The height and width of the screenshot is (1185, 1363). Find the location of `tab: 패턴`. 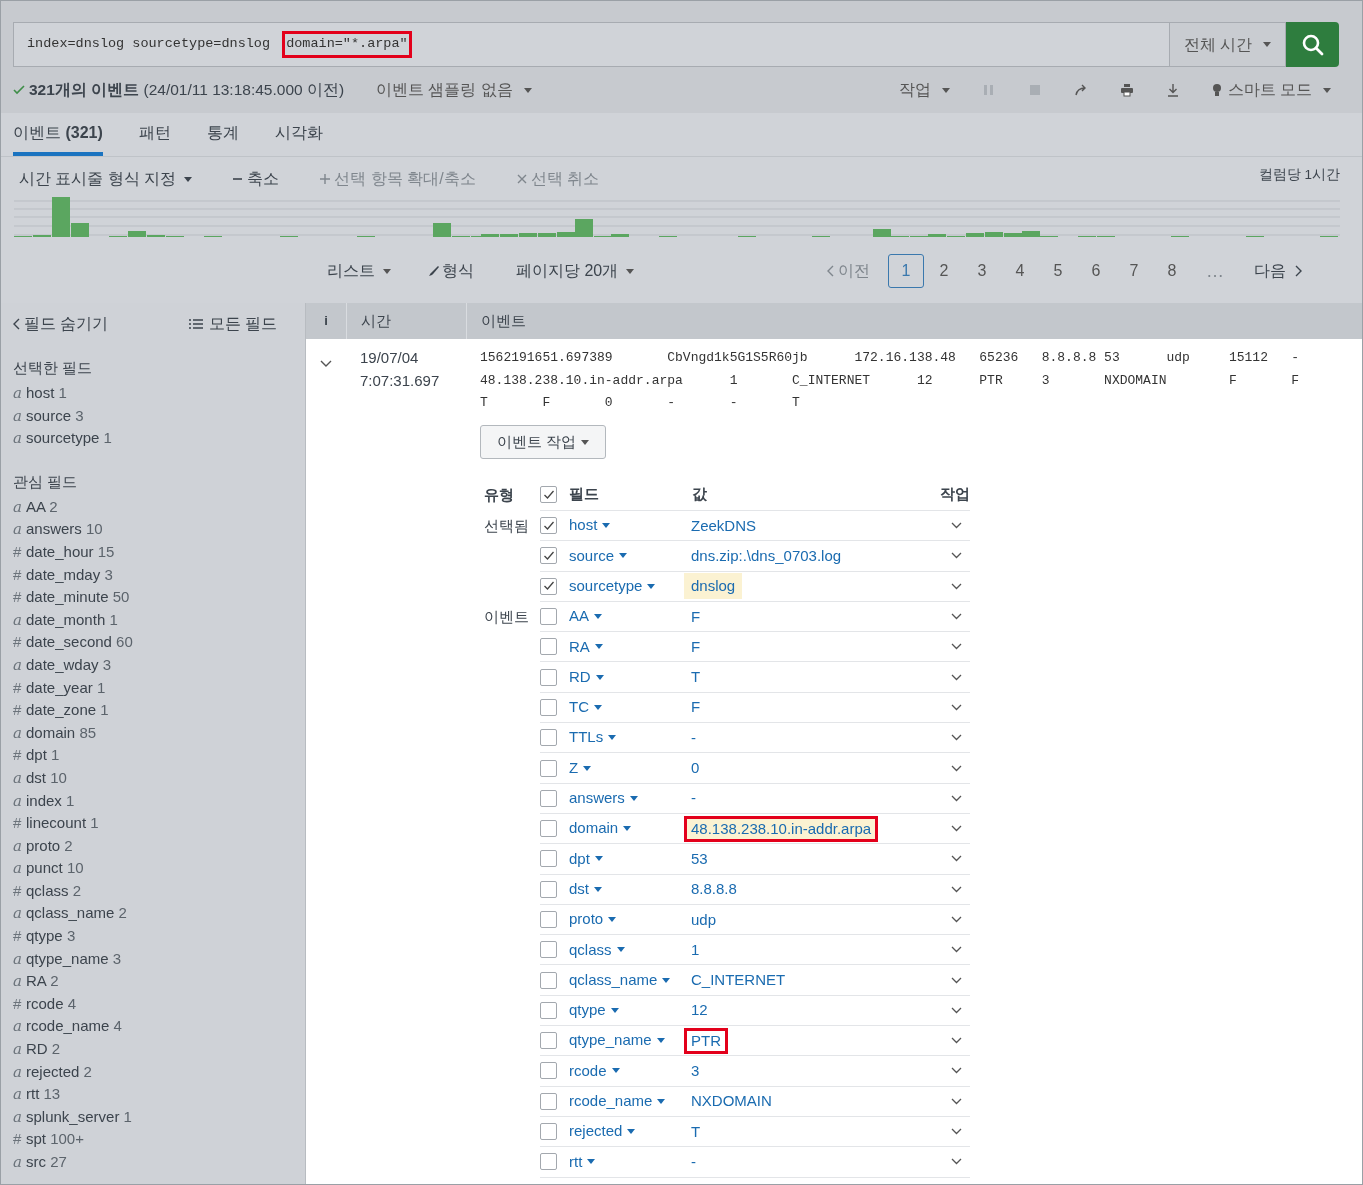

tab: 패턴 is located at coordinates (154, 134).